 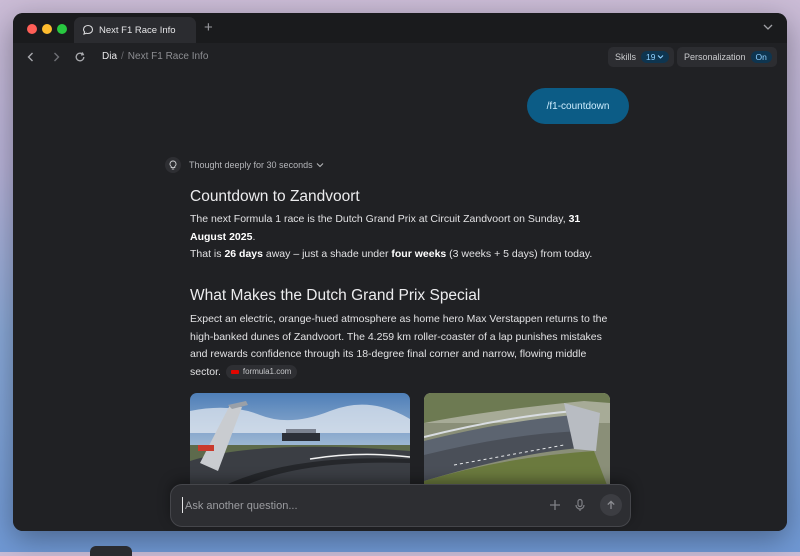 I want to click on personalization-state-badge: On, so click(x=761, y=57).